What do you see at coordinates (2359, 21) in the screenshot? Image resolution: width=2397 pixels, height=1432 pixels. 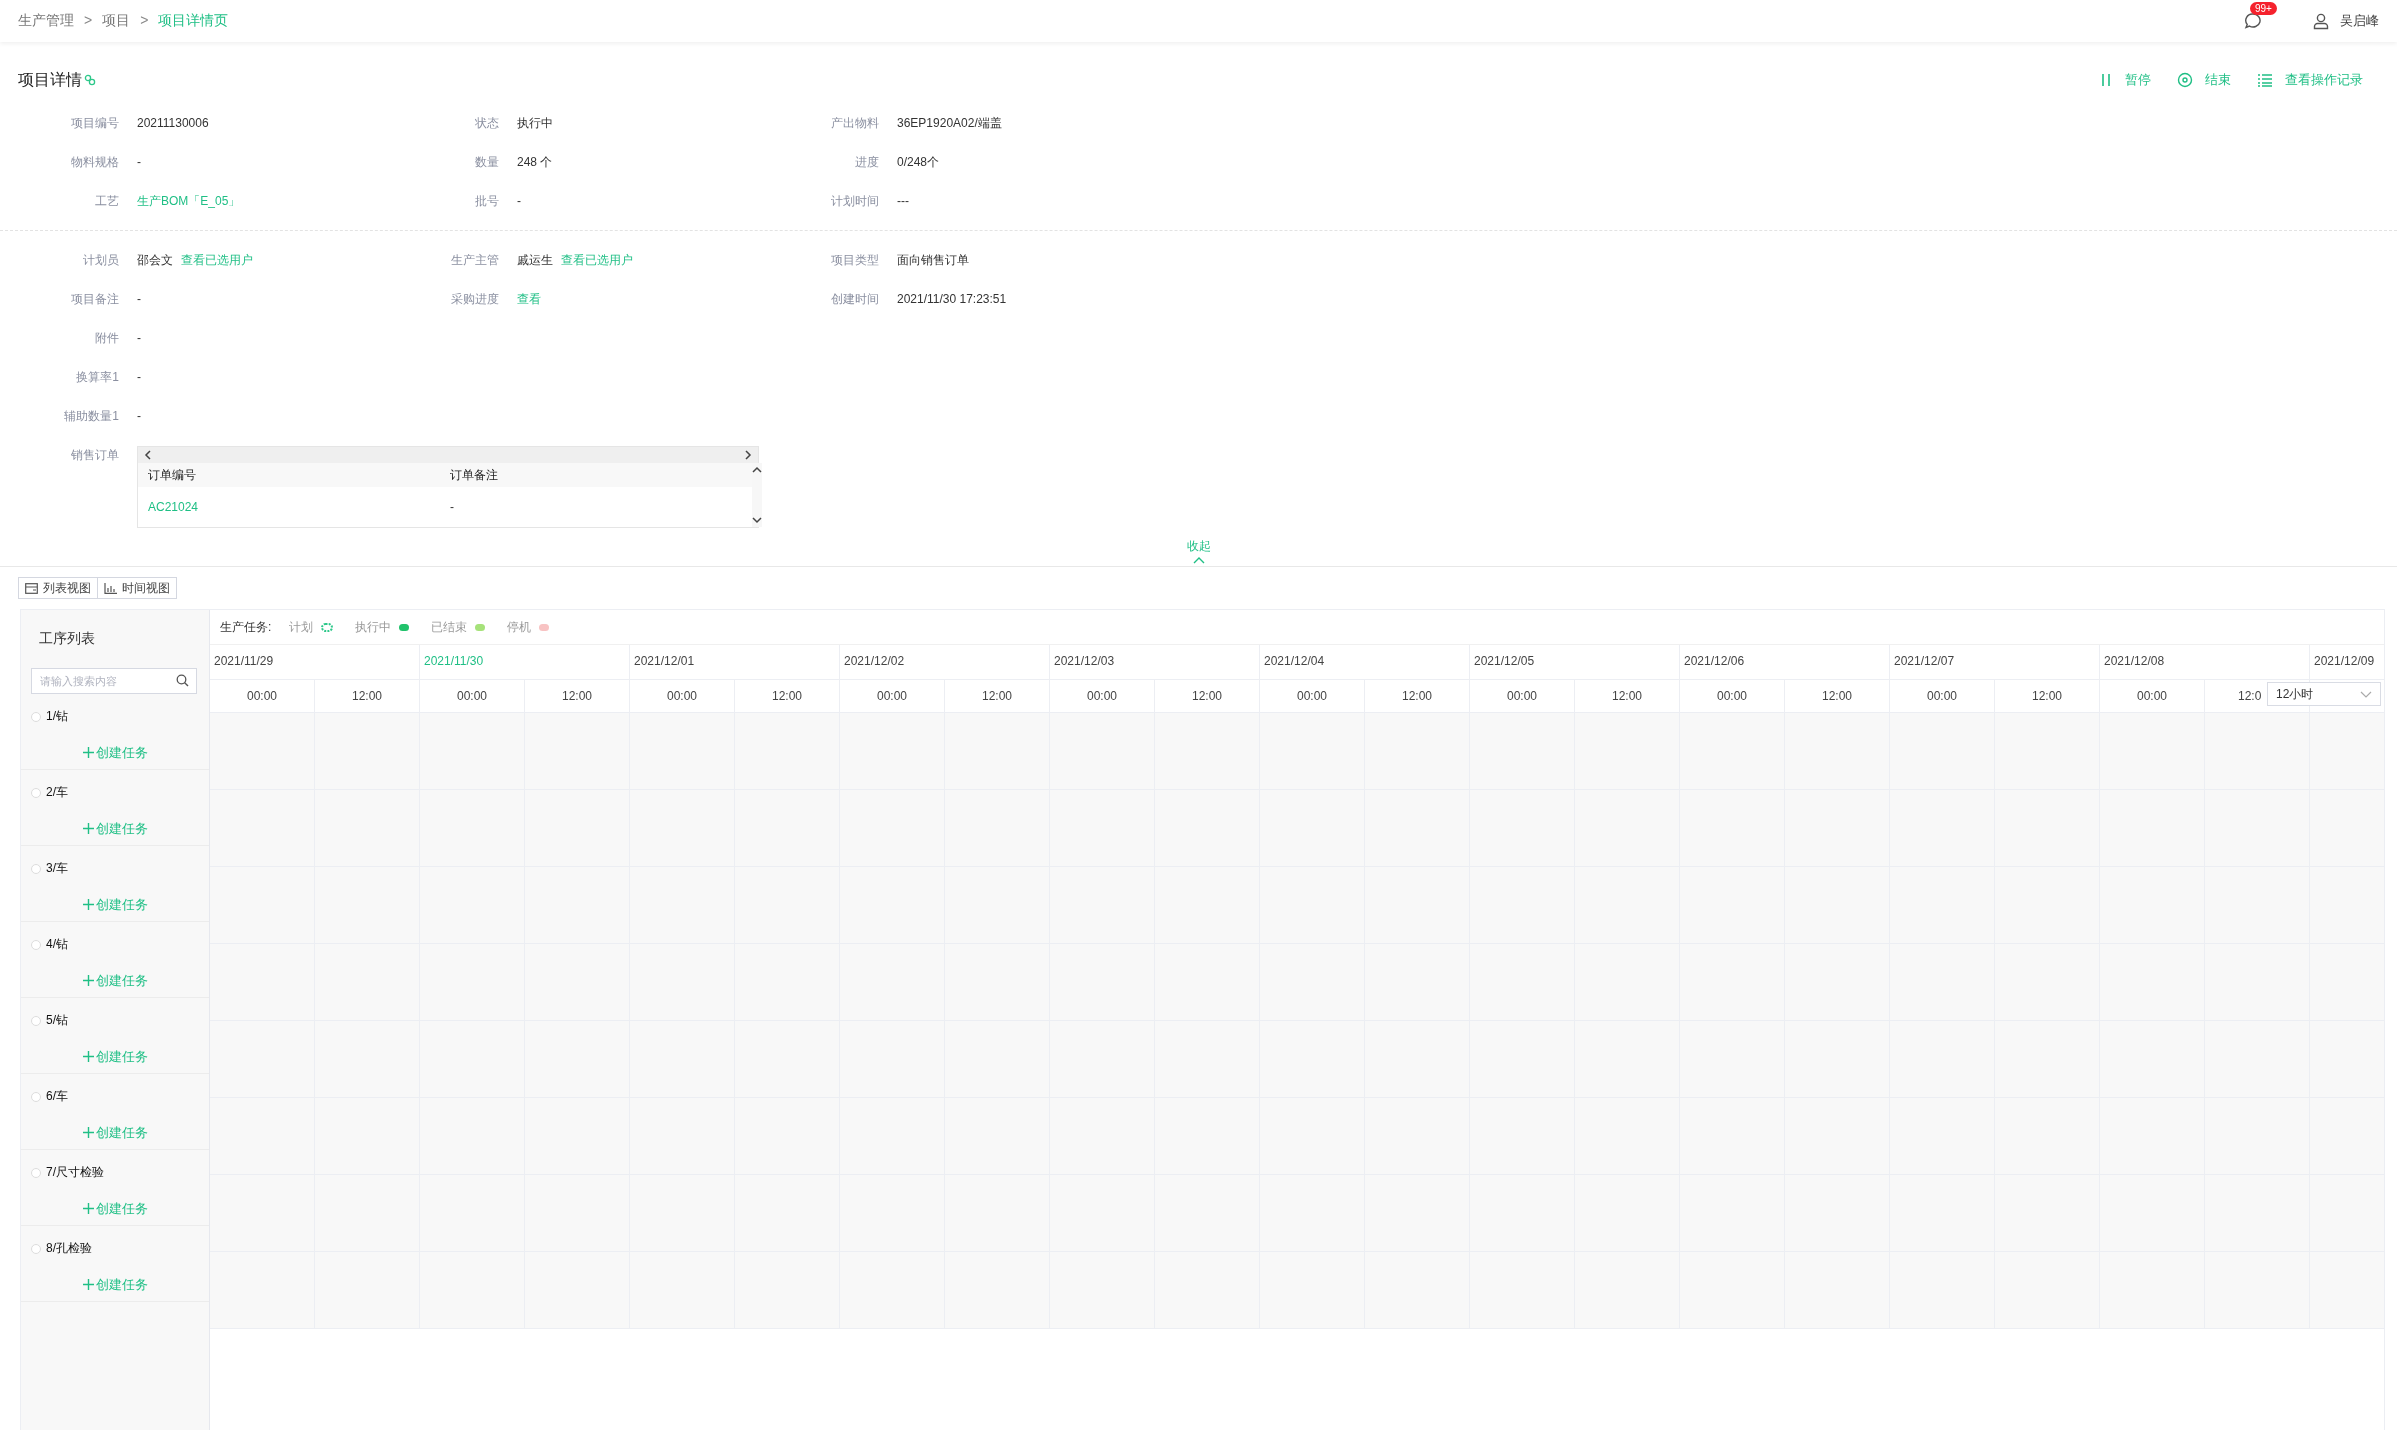 I see `user-name: 吴启峰` at bounding box center [2359, 21].